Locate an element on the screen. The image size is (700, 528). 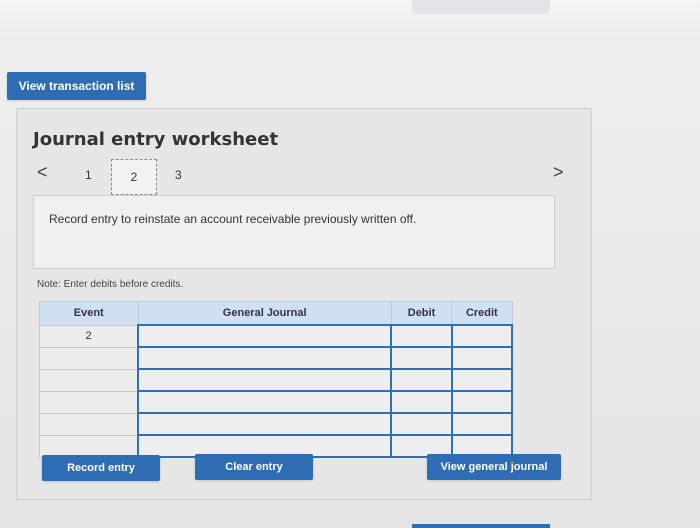
debits-note: Note: Enter debits before credits. is located at coordinates (110, 284).